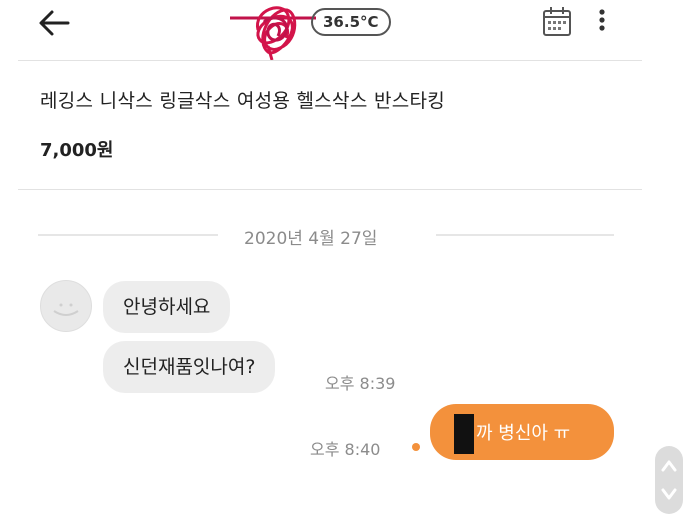  I want to click on avatar, so click(66, 306).